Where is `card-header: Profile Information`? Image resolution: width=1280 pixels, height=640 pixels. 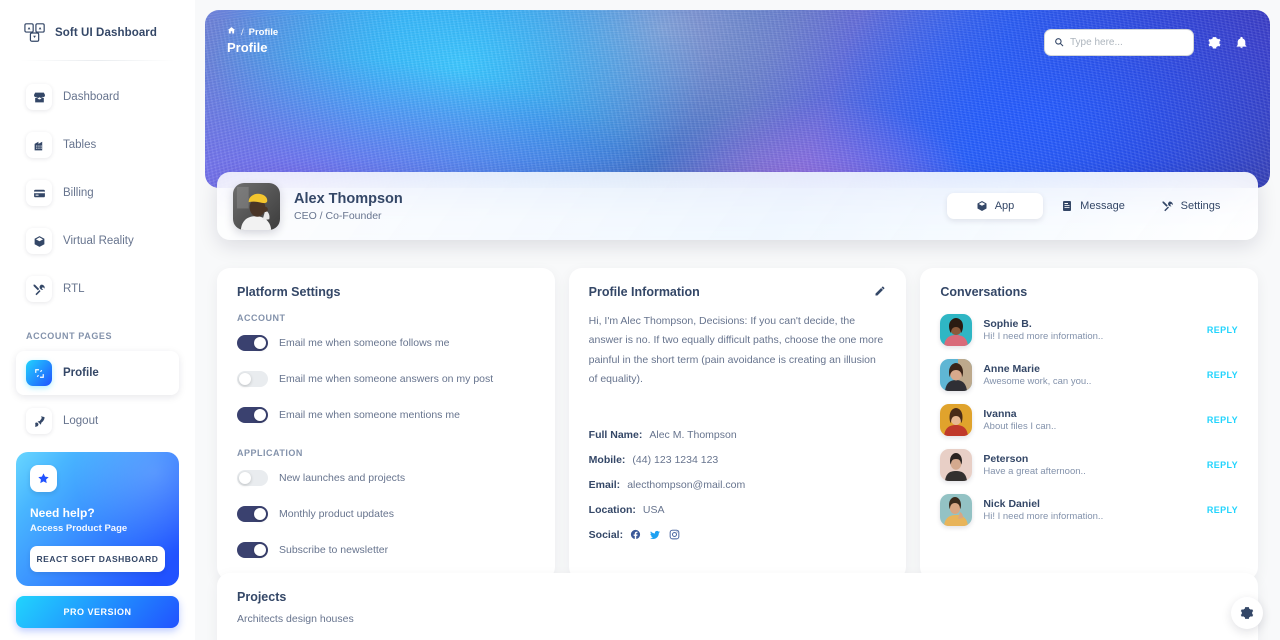 card-header: Profile Information is located at coordinates (738, 283).